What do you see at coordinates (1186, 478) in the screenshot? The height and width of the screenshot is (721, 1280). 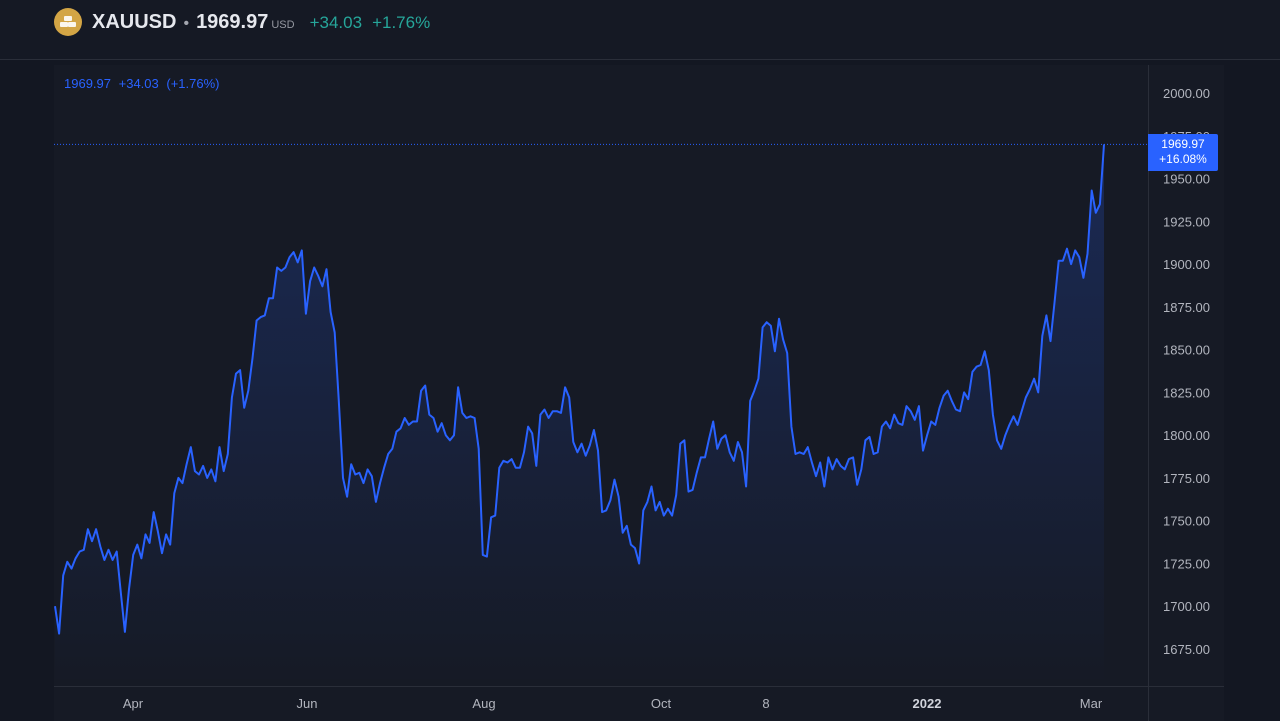 I see `y-tick-label: 1775.00` at bounding box center [1186, 478].